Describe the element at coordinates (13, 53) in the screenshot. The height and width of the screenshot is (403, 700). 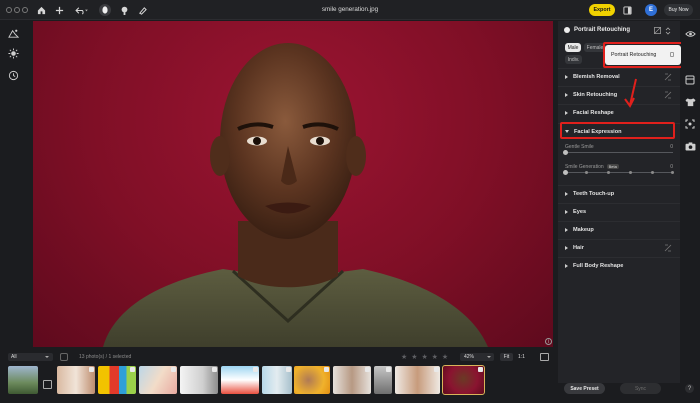
I see `adjust-sun-icon` at that location.